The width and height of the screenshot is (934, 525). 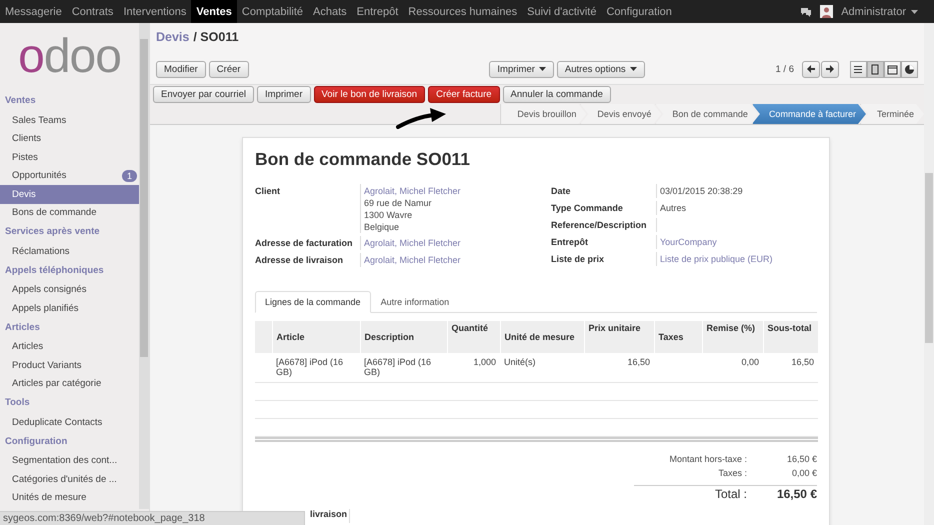 I want to click on menu-item: Achats, so click(x=330, y=11).